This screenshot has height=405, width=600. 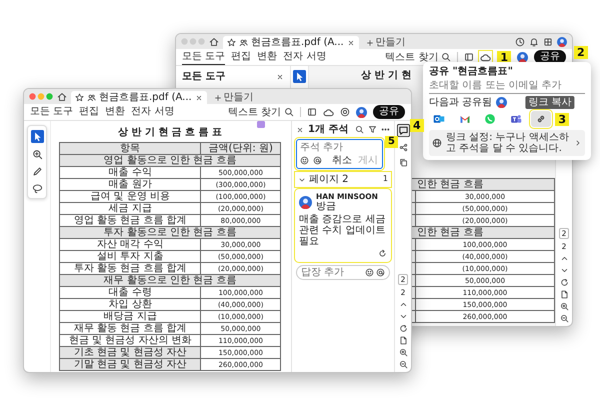 What do you see at coordinates (490, 119) in the screenshot?
I see `chat-icon` at bounding box center [490, 119].